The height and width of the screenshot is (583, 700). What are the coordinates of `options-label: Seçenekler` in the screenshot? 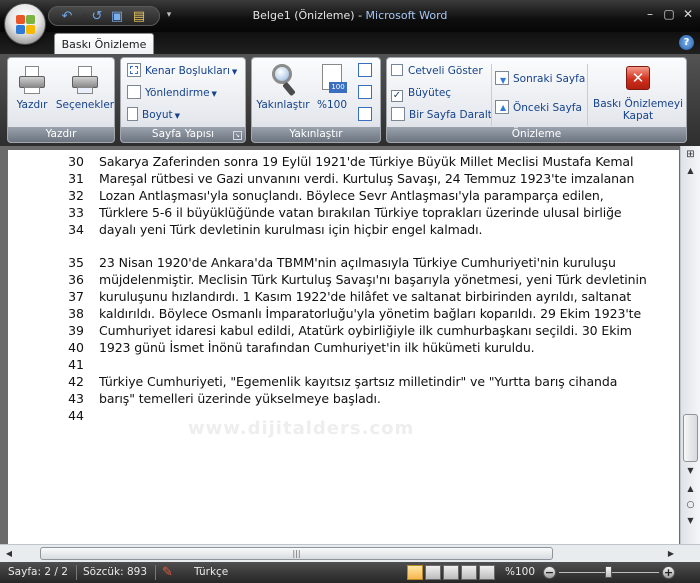 It's located at (85, 105).